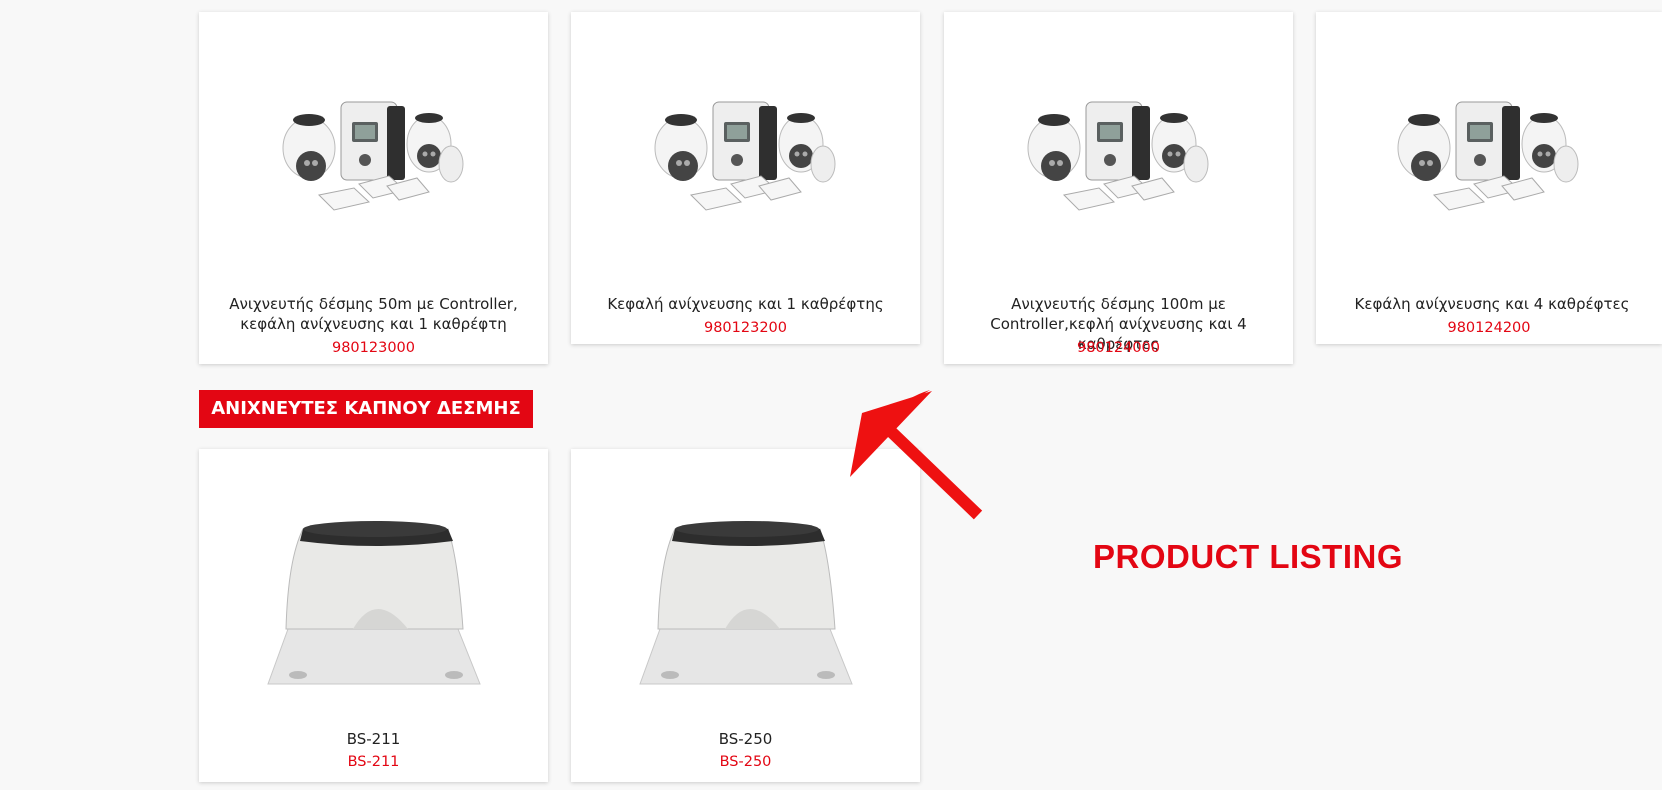 Image resolution: width=1662 pixels, height=790 pixels. What do you see at coordinates (373, 762) in the screenshot?
I see `product-code: BS-211` at bounding box center [373, 762].